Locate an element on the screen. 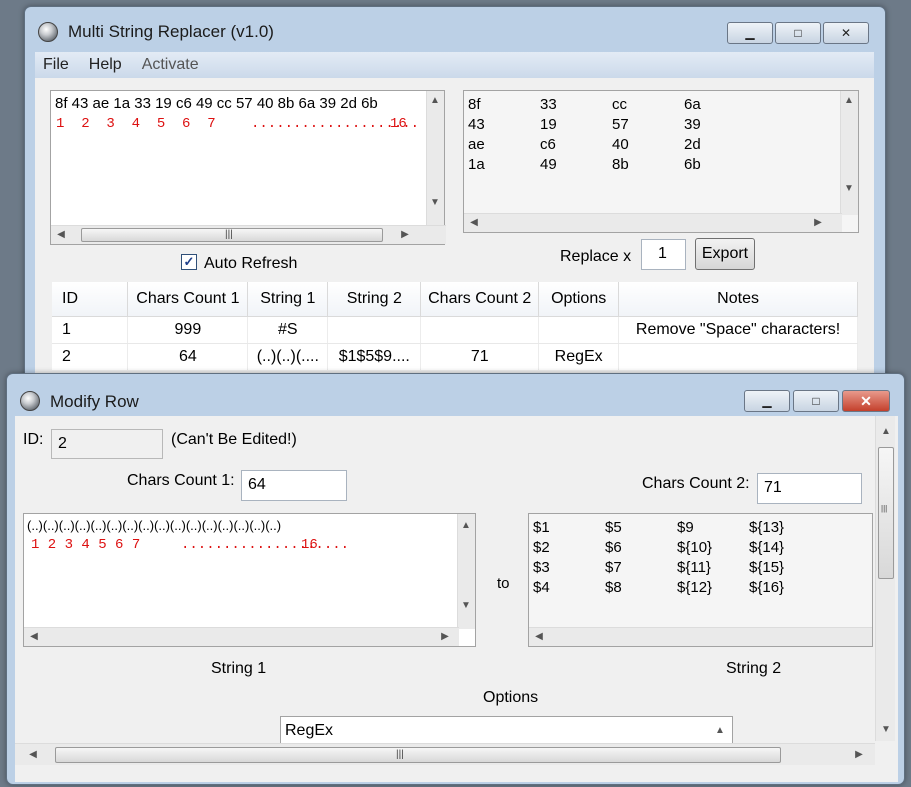 This screenshot has height=787, width=911. cell-id: 1 is located at coordinates (90, 330).